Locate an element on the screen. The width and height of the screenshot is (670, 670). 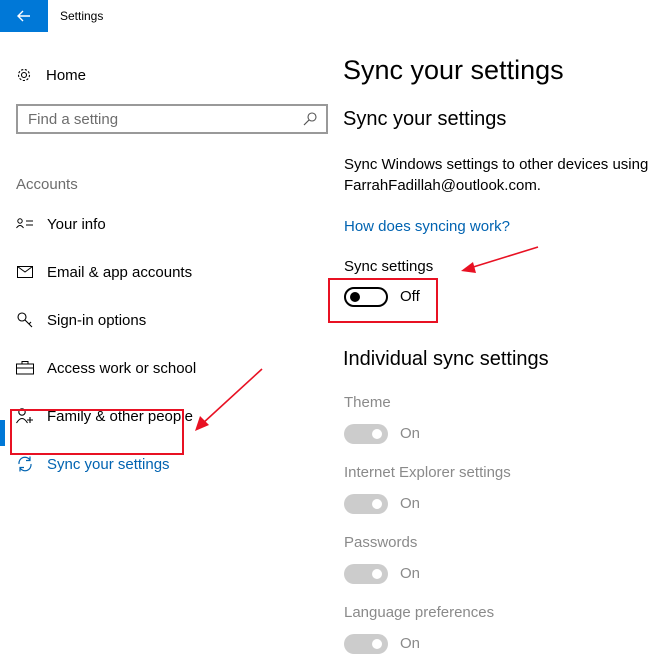
sidebar-item-sync: Sync your settings is located at coordinates (93, 464).